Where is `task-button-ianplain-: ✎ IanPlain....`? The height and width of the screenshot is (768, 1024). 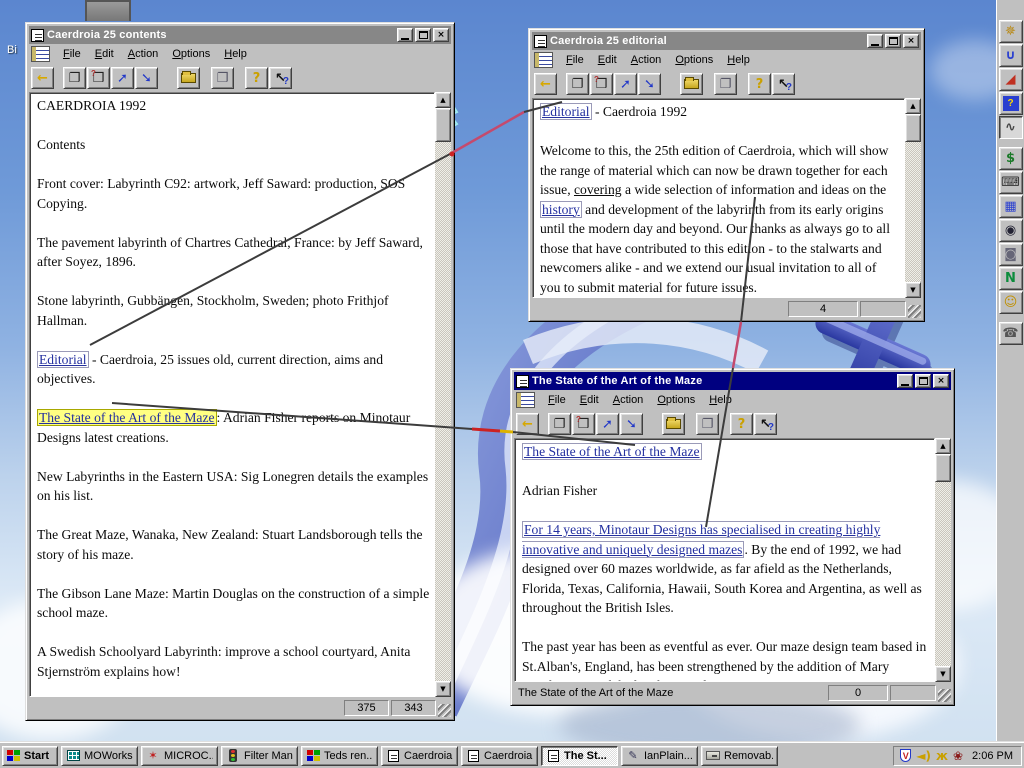 task-button-ianplain-: ✎ IanPlain.... is located at coordinates (659, 755).